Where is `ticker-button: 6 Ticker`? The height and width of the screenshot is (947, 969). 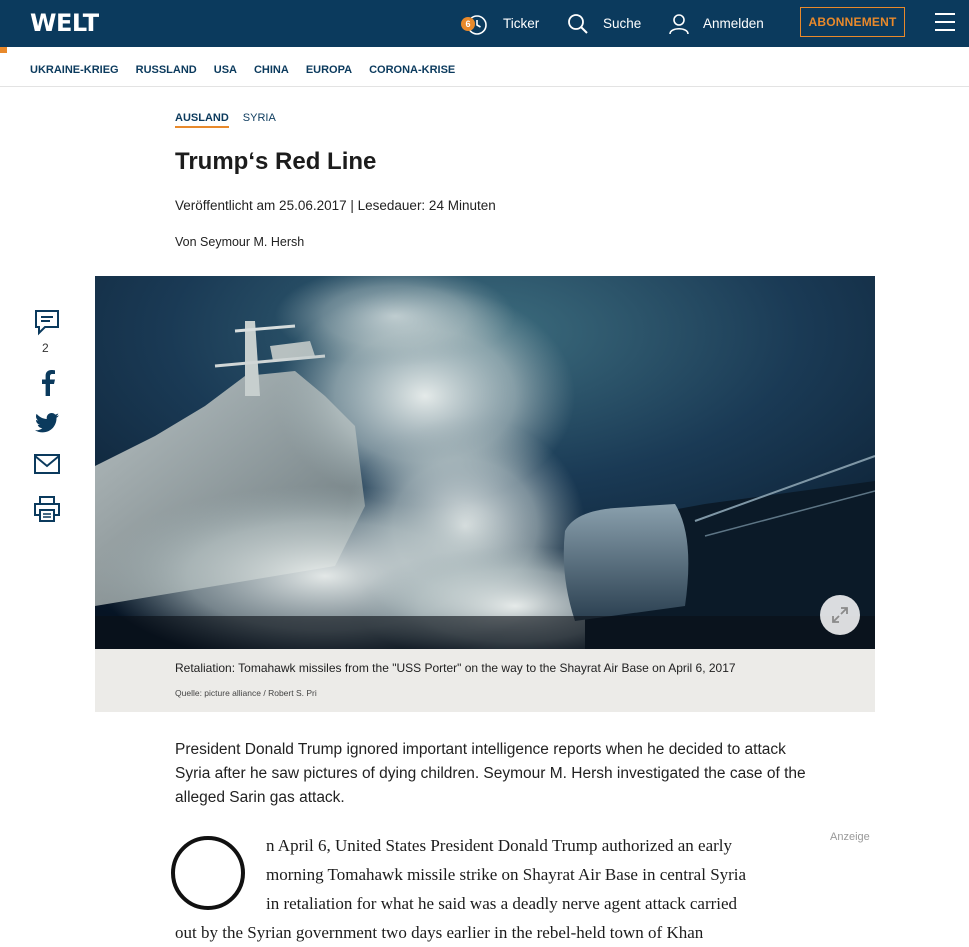
ticker-button: 6 Ticker is located at coordinates (500, 23).